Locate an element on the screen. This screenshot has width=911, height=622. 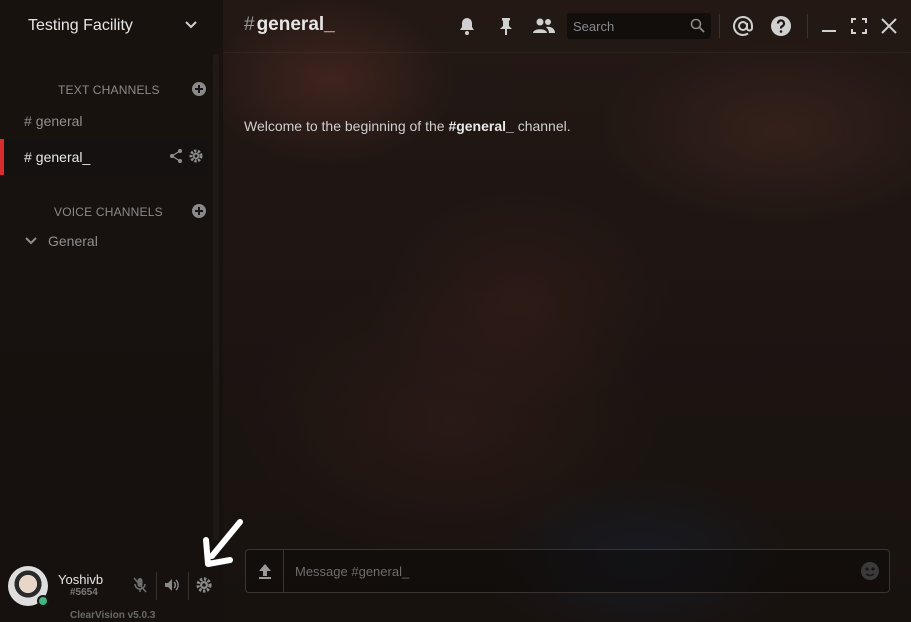
online-status-indicator is located at coordinates (43, 601).